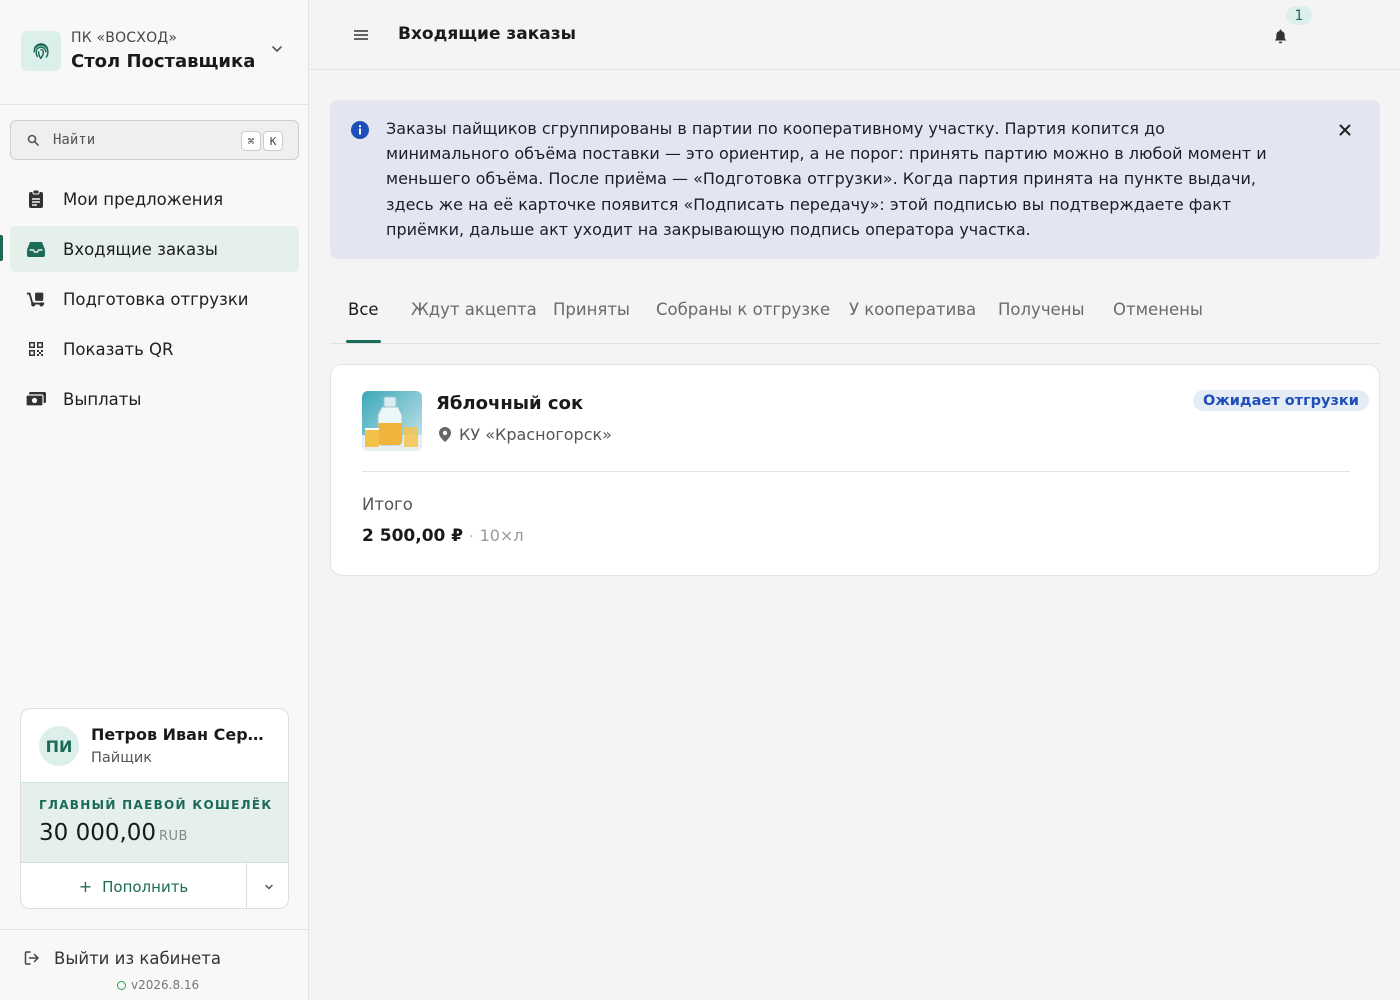  I want to click on moon-icon, so click(1340, 35).